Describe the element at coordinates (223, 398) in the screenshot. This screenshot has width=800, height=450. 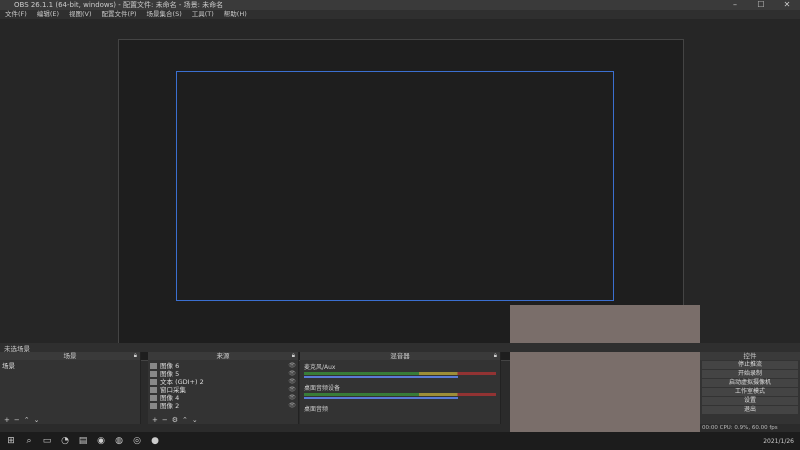
I see `source-item: 图像 4 👁︎` at that location.